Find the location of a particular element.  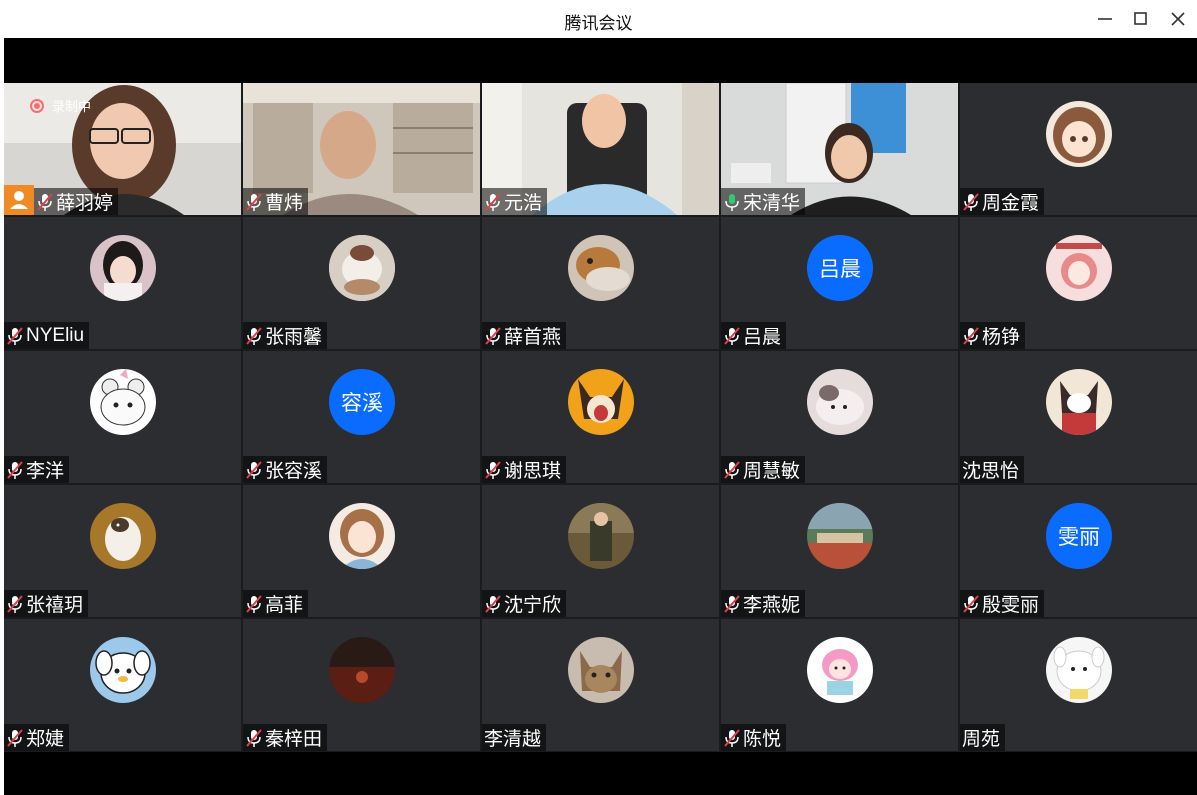

video-tile: 沈思怡 is located at coordinates (1078, 417).